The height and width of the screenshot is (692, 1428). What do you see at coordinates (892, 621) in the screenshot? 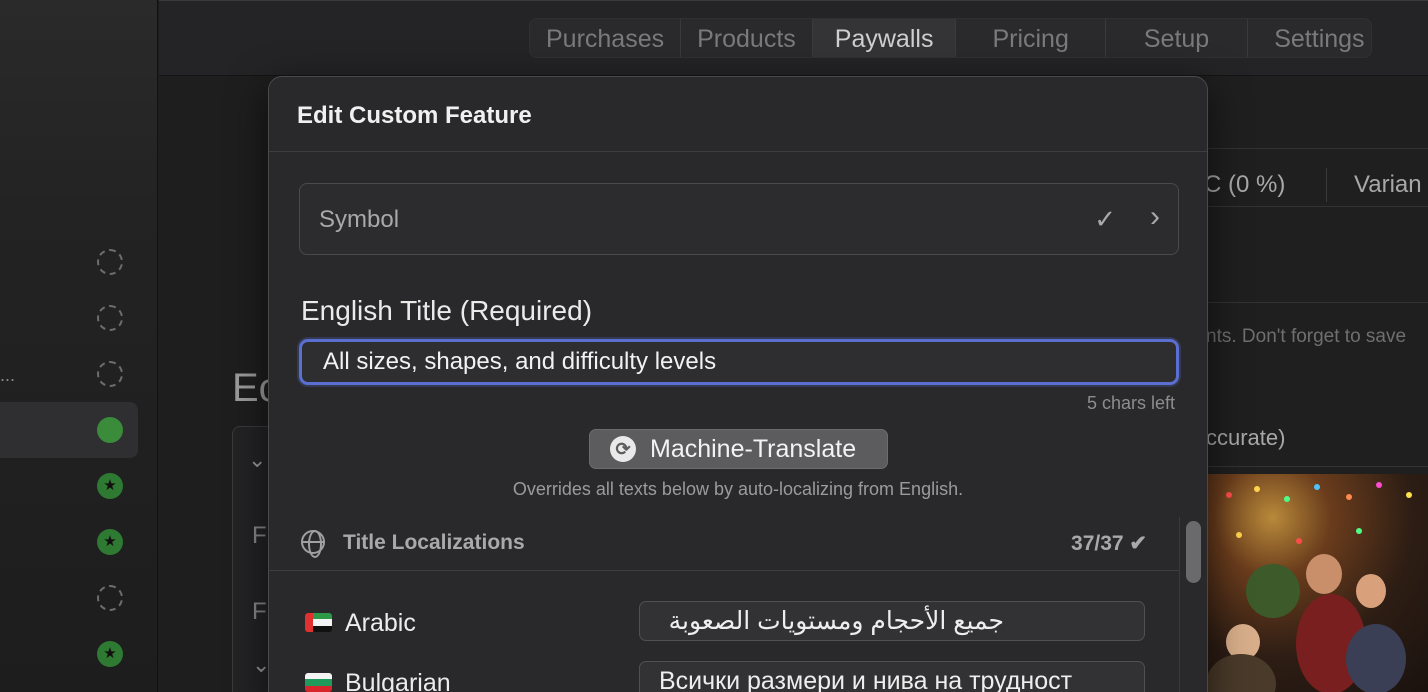
I see `localization-input: جميع الأحجام ومستويات الصعوبة` at bounding box center [892, 621].